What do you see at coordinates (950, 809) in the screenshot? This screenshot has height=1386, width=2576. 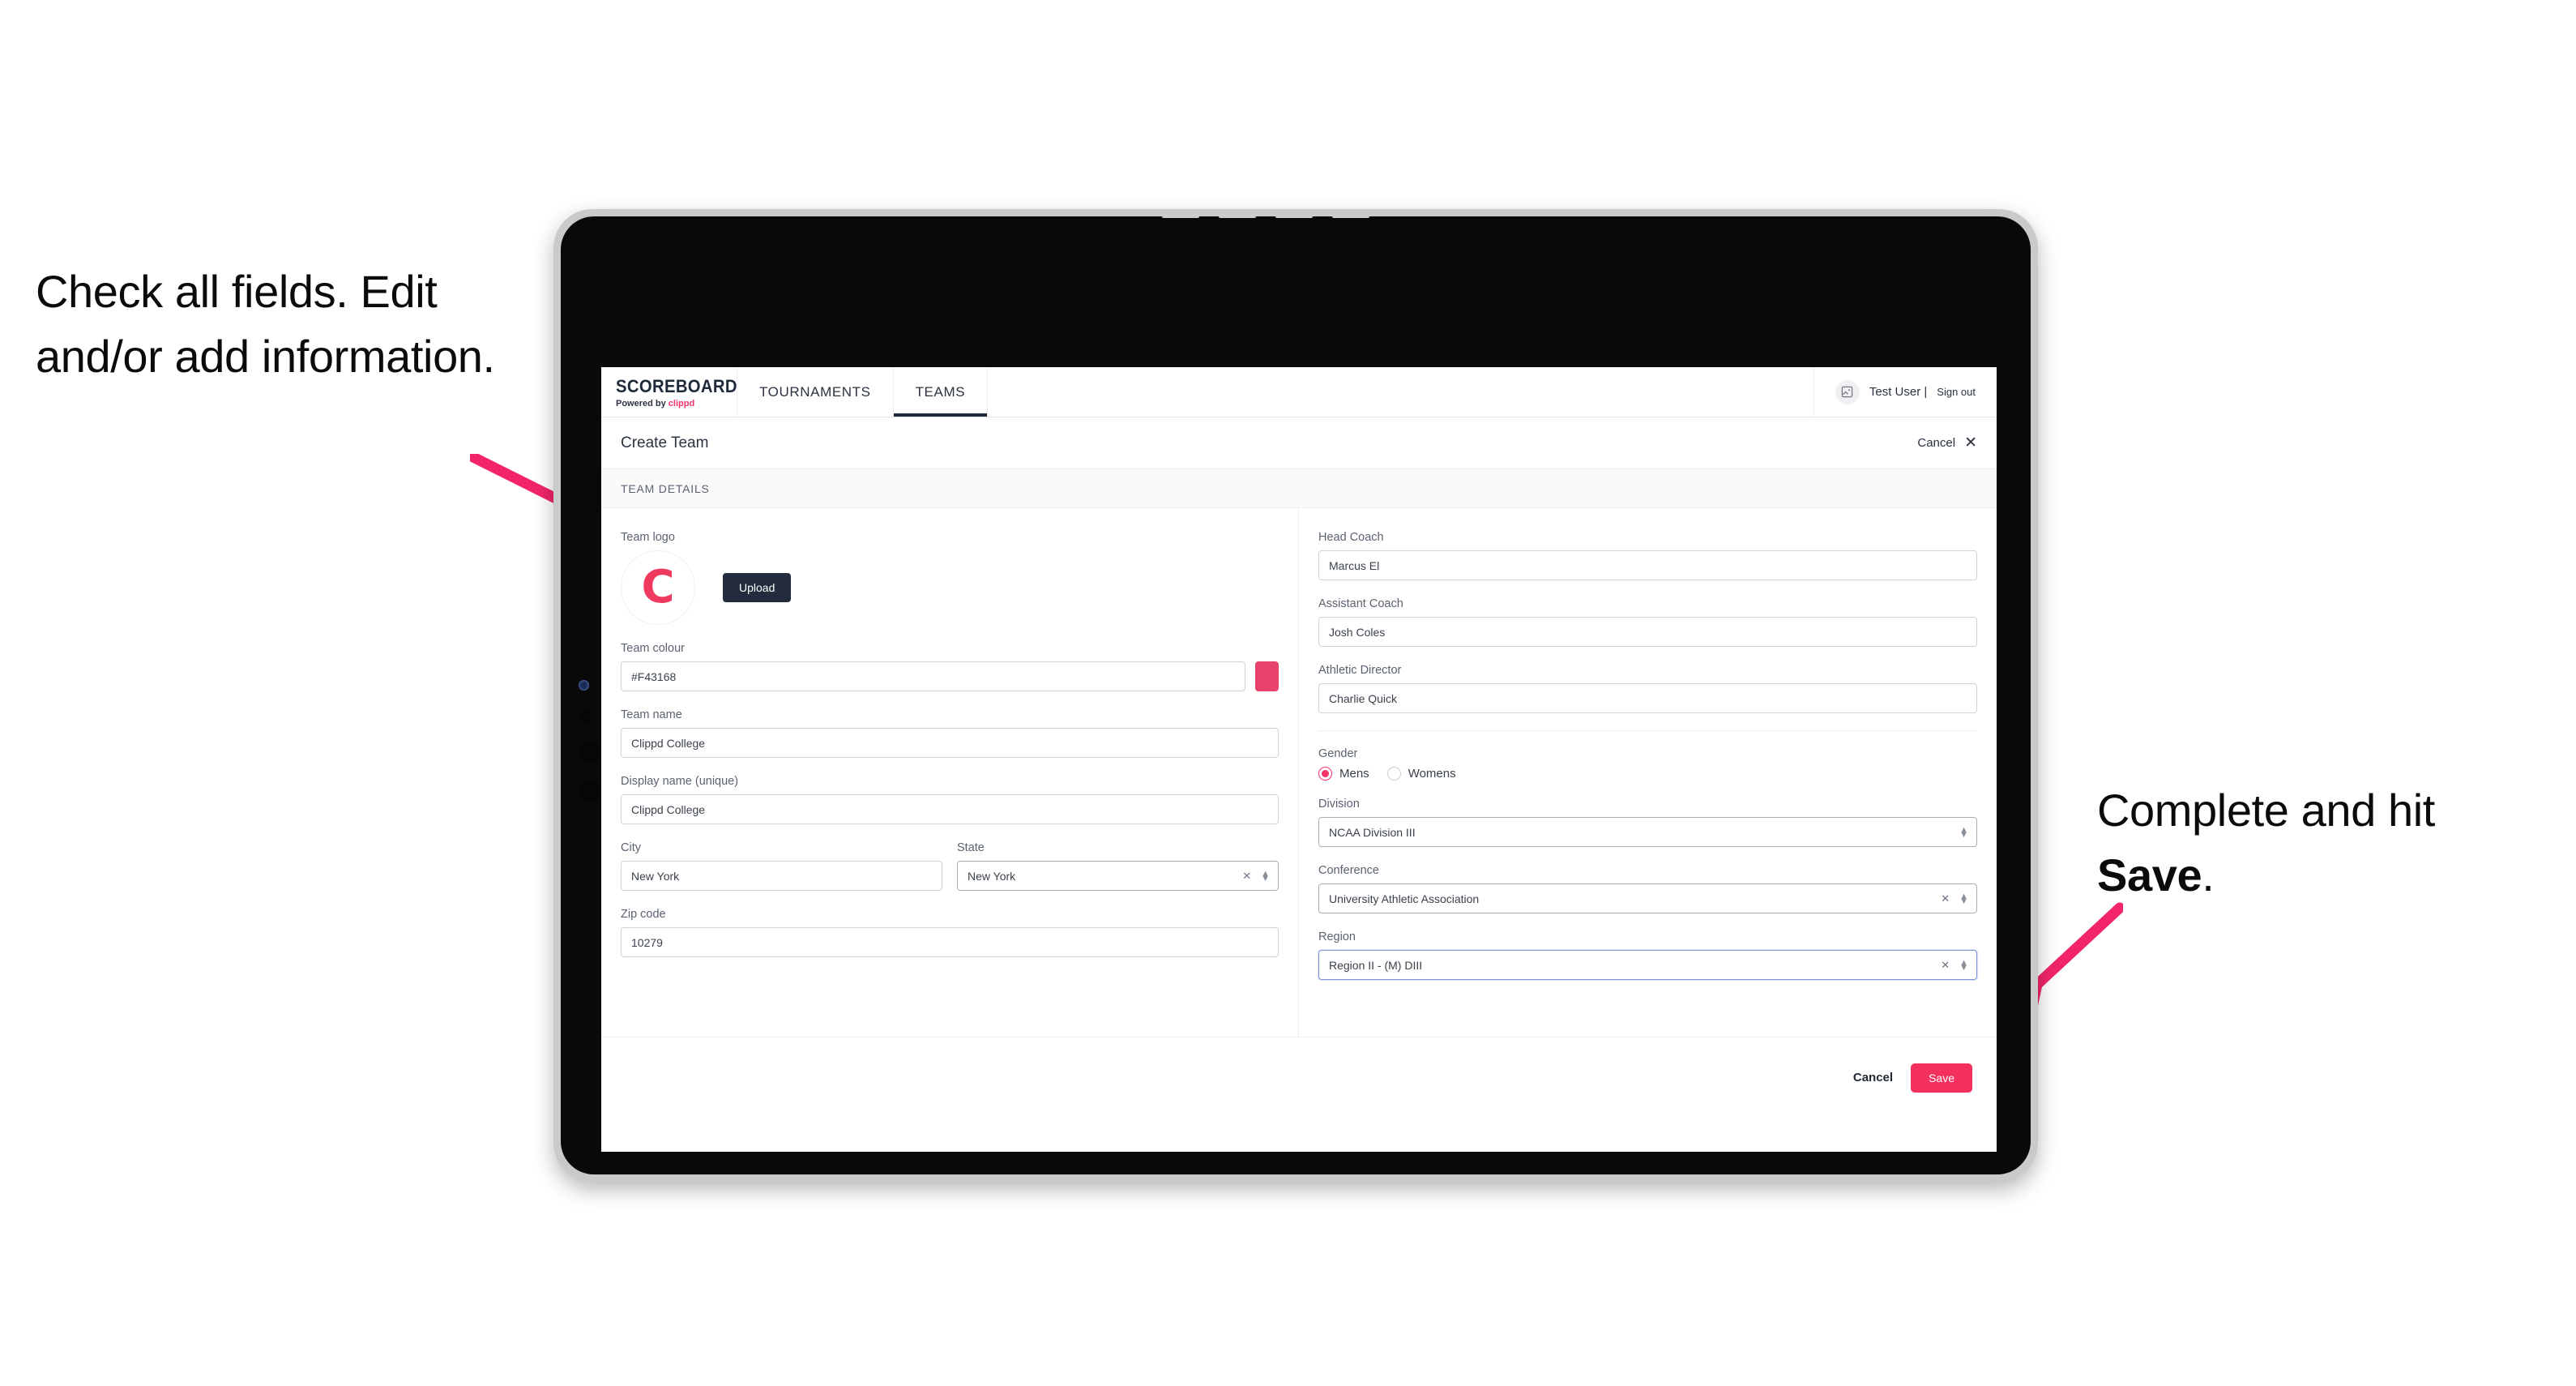 I see `display-name-input: Clippd College` at bounding box center [950, 809].